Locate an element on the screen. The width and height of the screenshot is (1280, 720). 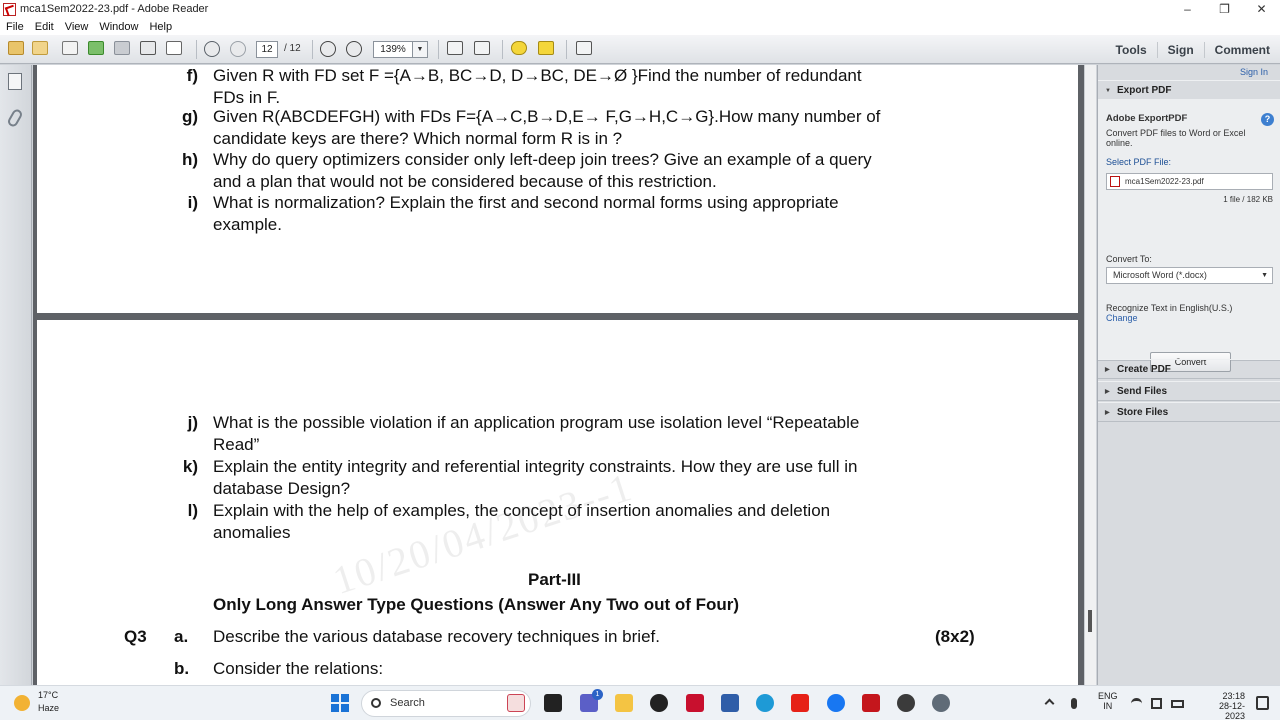
facebook-icon is located at coordinates (836, 703).